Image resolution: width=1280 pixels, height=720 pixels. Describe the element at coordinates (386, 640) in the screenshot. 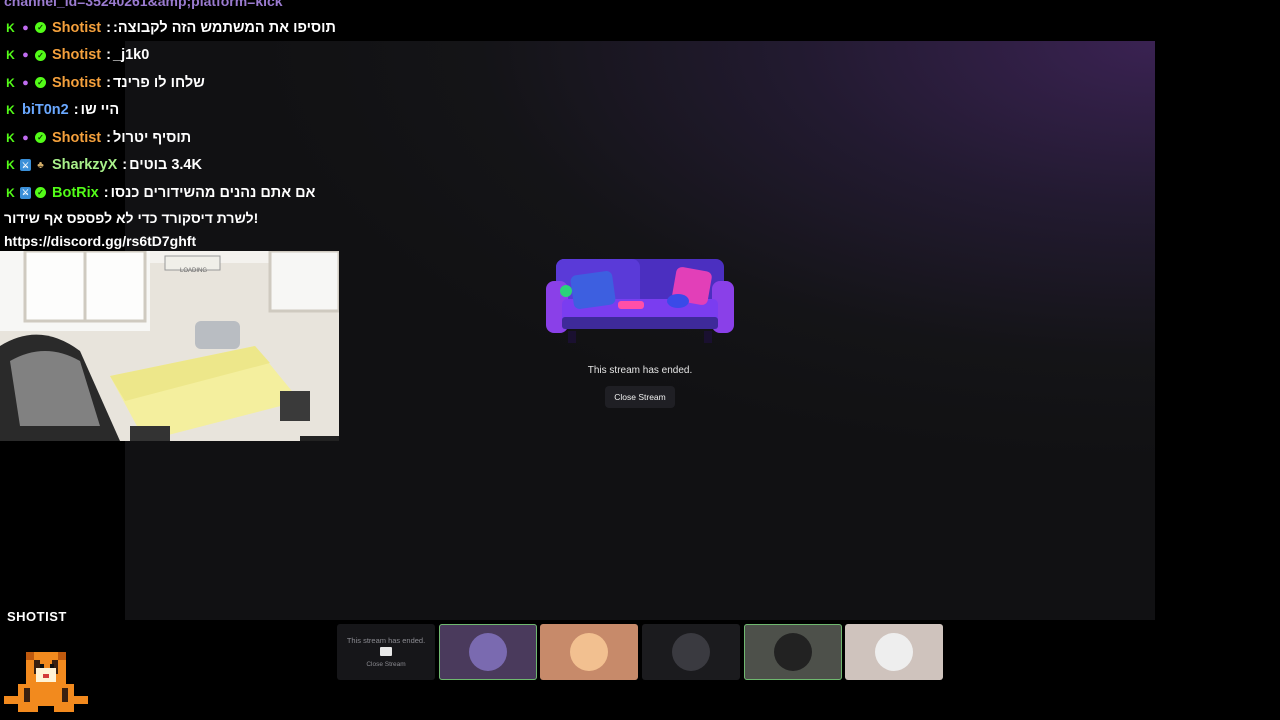

I see `thumbnail-ended-text: This stream has ended.` at that location.